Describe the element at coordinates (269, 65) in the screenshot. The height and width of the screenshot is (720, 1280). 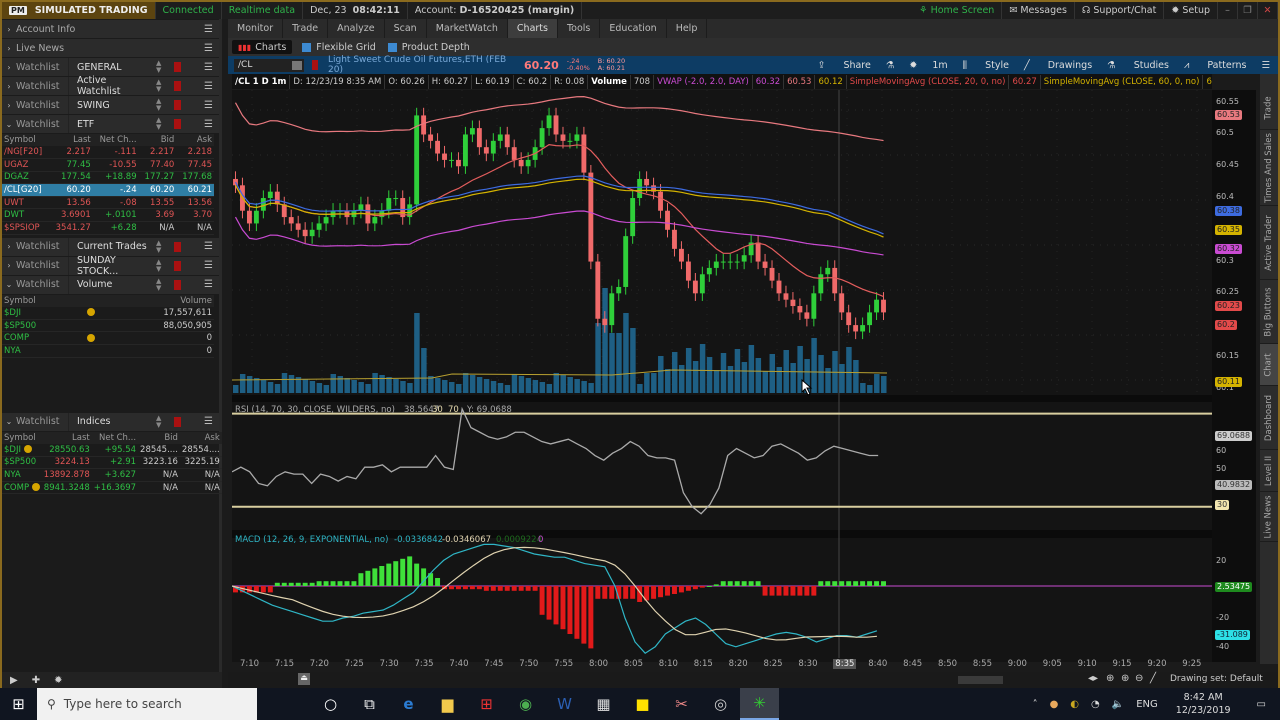
I see `symbol-input: /CL` at that location.